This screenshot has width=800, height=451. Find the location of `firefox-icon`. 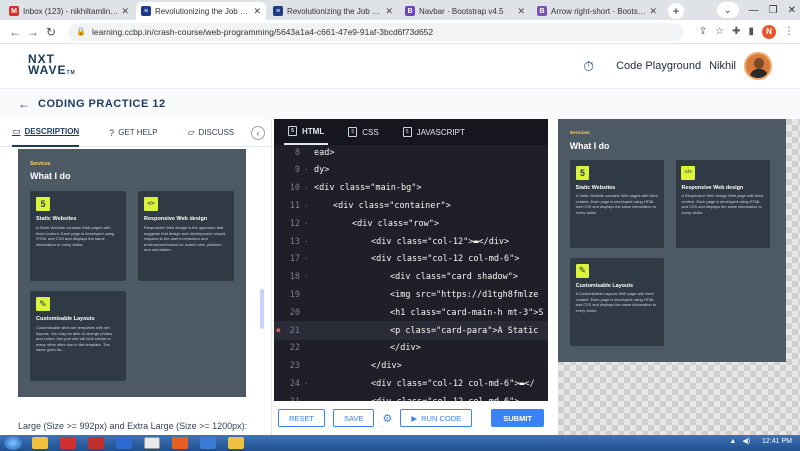

firefox-icon is located at coordinates (180, 443).